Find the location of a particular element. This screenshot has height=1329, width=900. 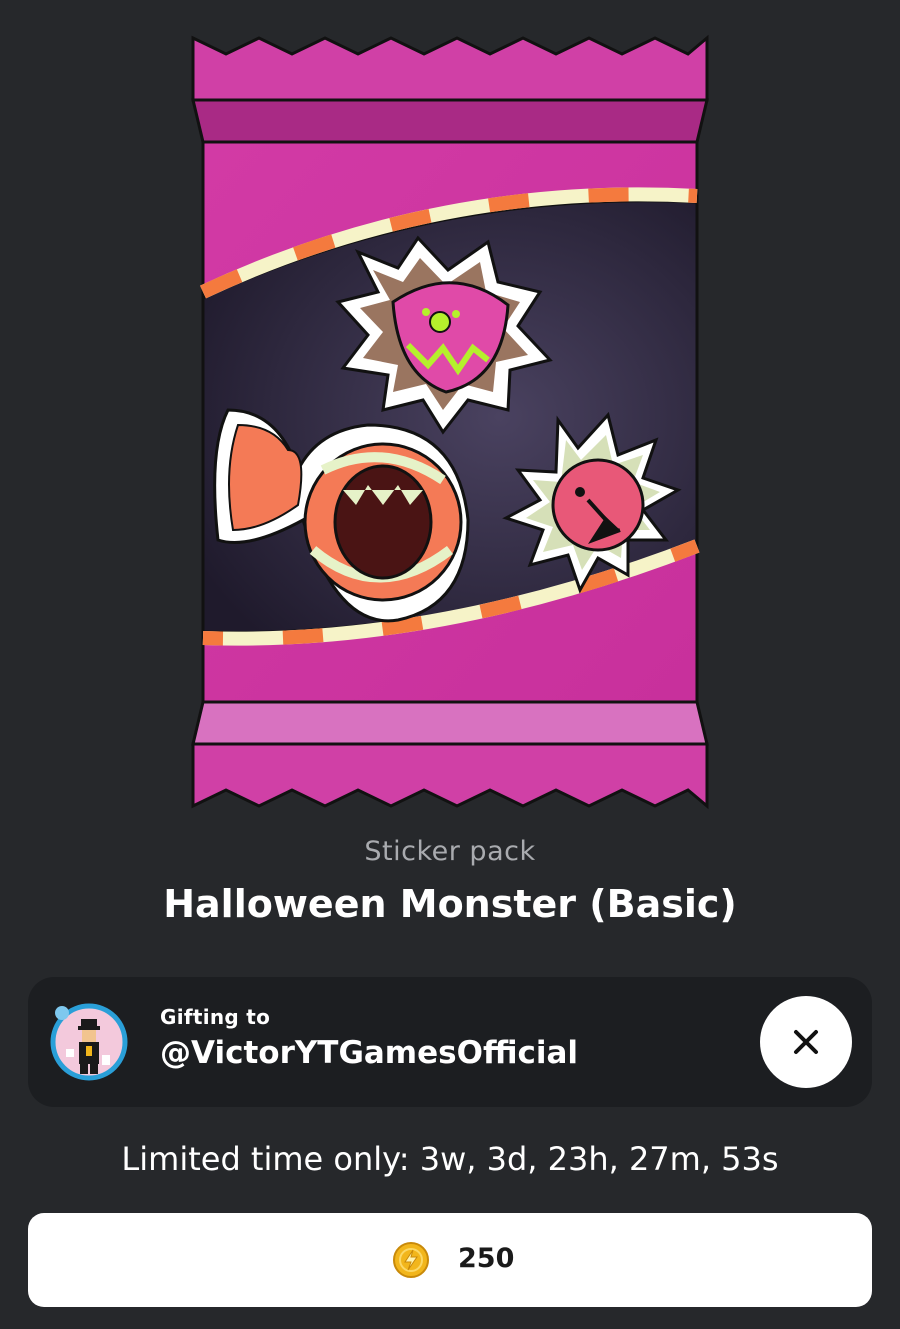

remove-recipient-button is located at coordinates (806, 1042).